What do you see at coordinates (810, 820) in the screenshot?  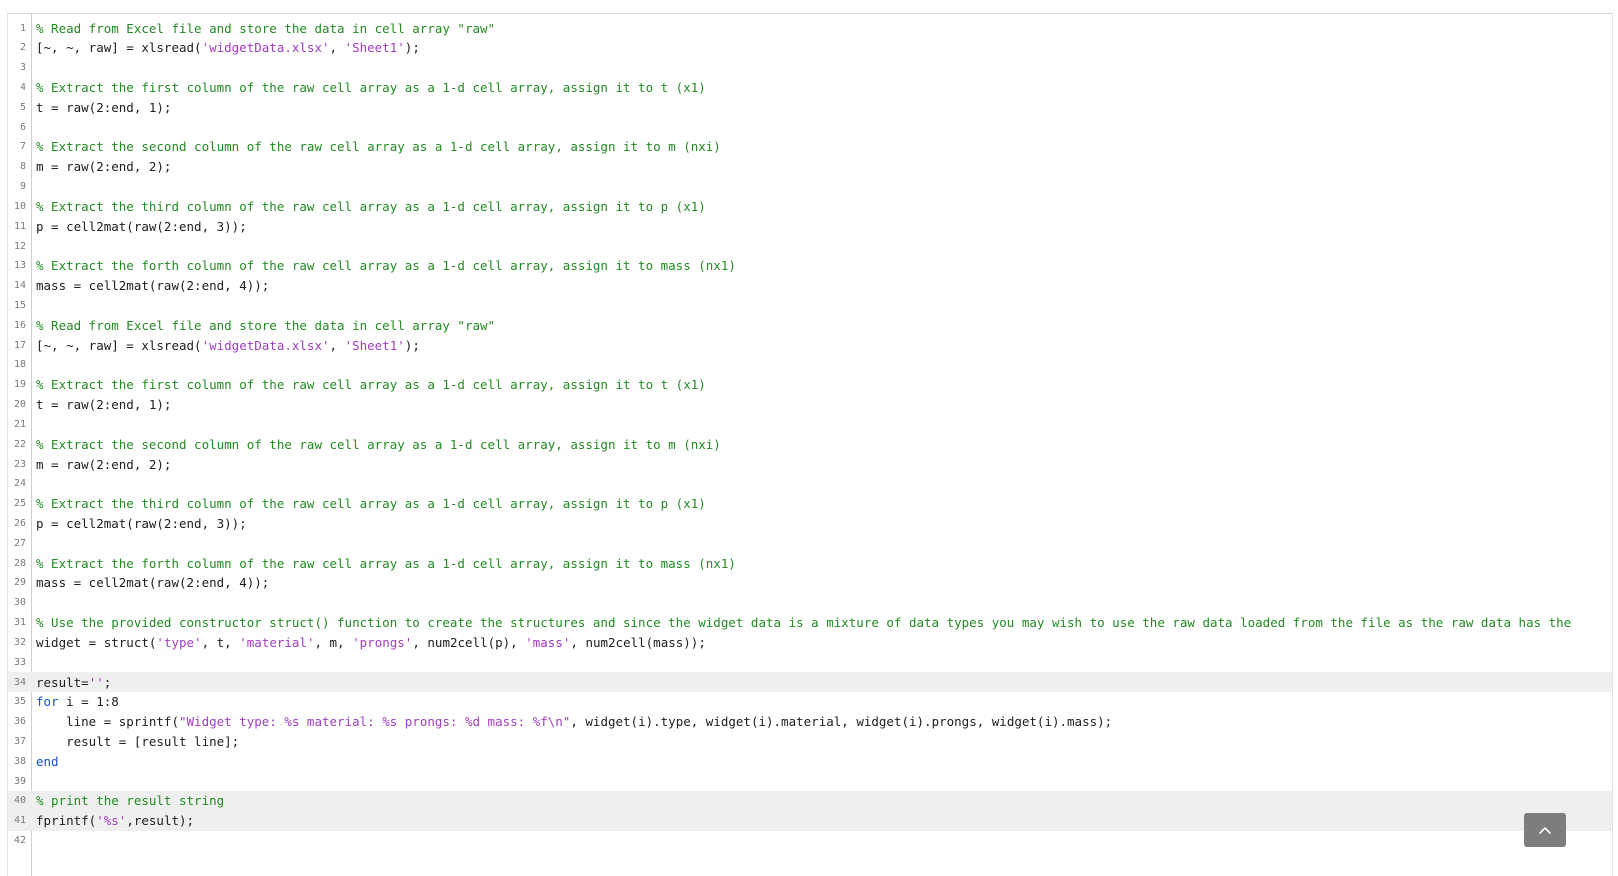 I see `code-line: 41 fprintf('%s',result);` at bounding box center [810, 820].